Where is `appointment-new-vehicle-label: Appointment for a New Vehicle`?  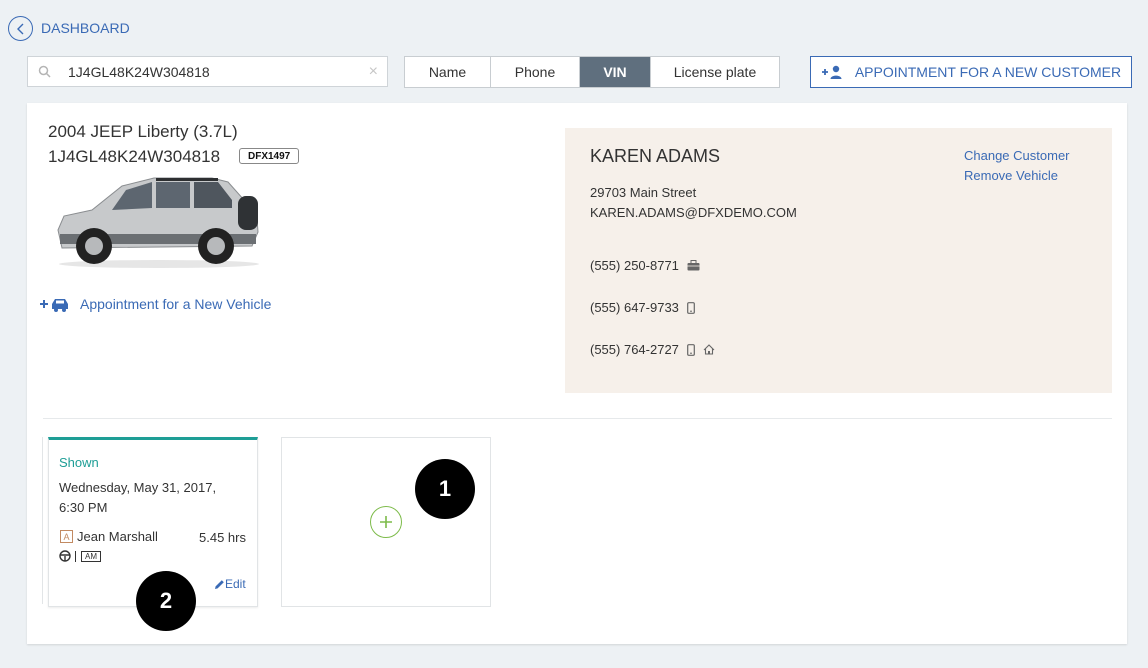
appointment-new-vehicle-label: Appointment for a New Vehicle is located at coordinates (176, 304).